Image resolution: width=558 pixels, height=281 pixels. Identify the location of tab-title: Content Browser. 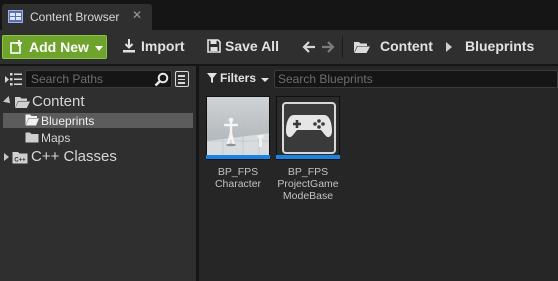
(75, 17).